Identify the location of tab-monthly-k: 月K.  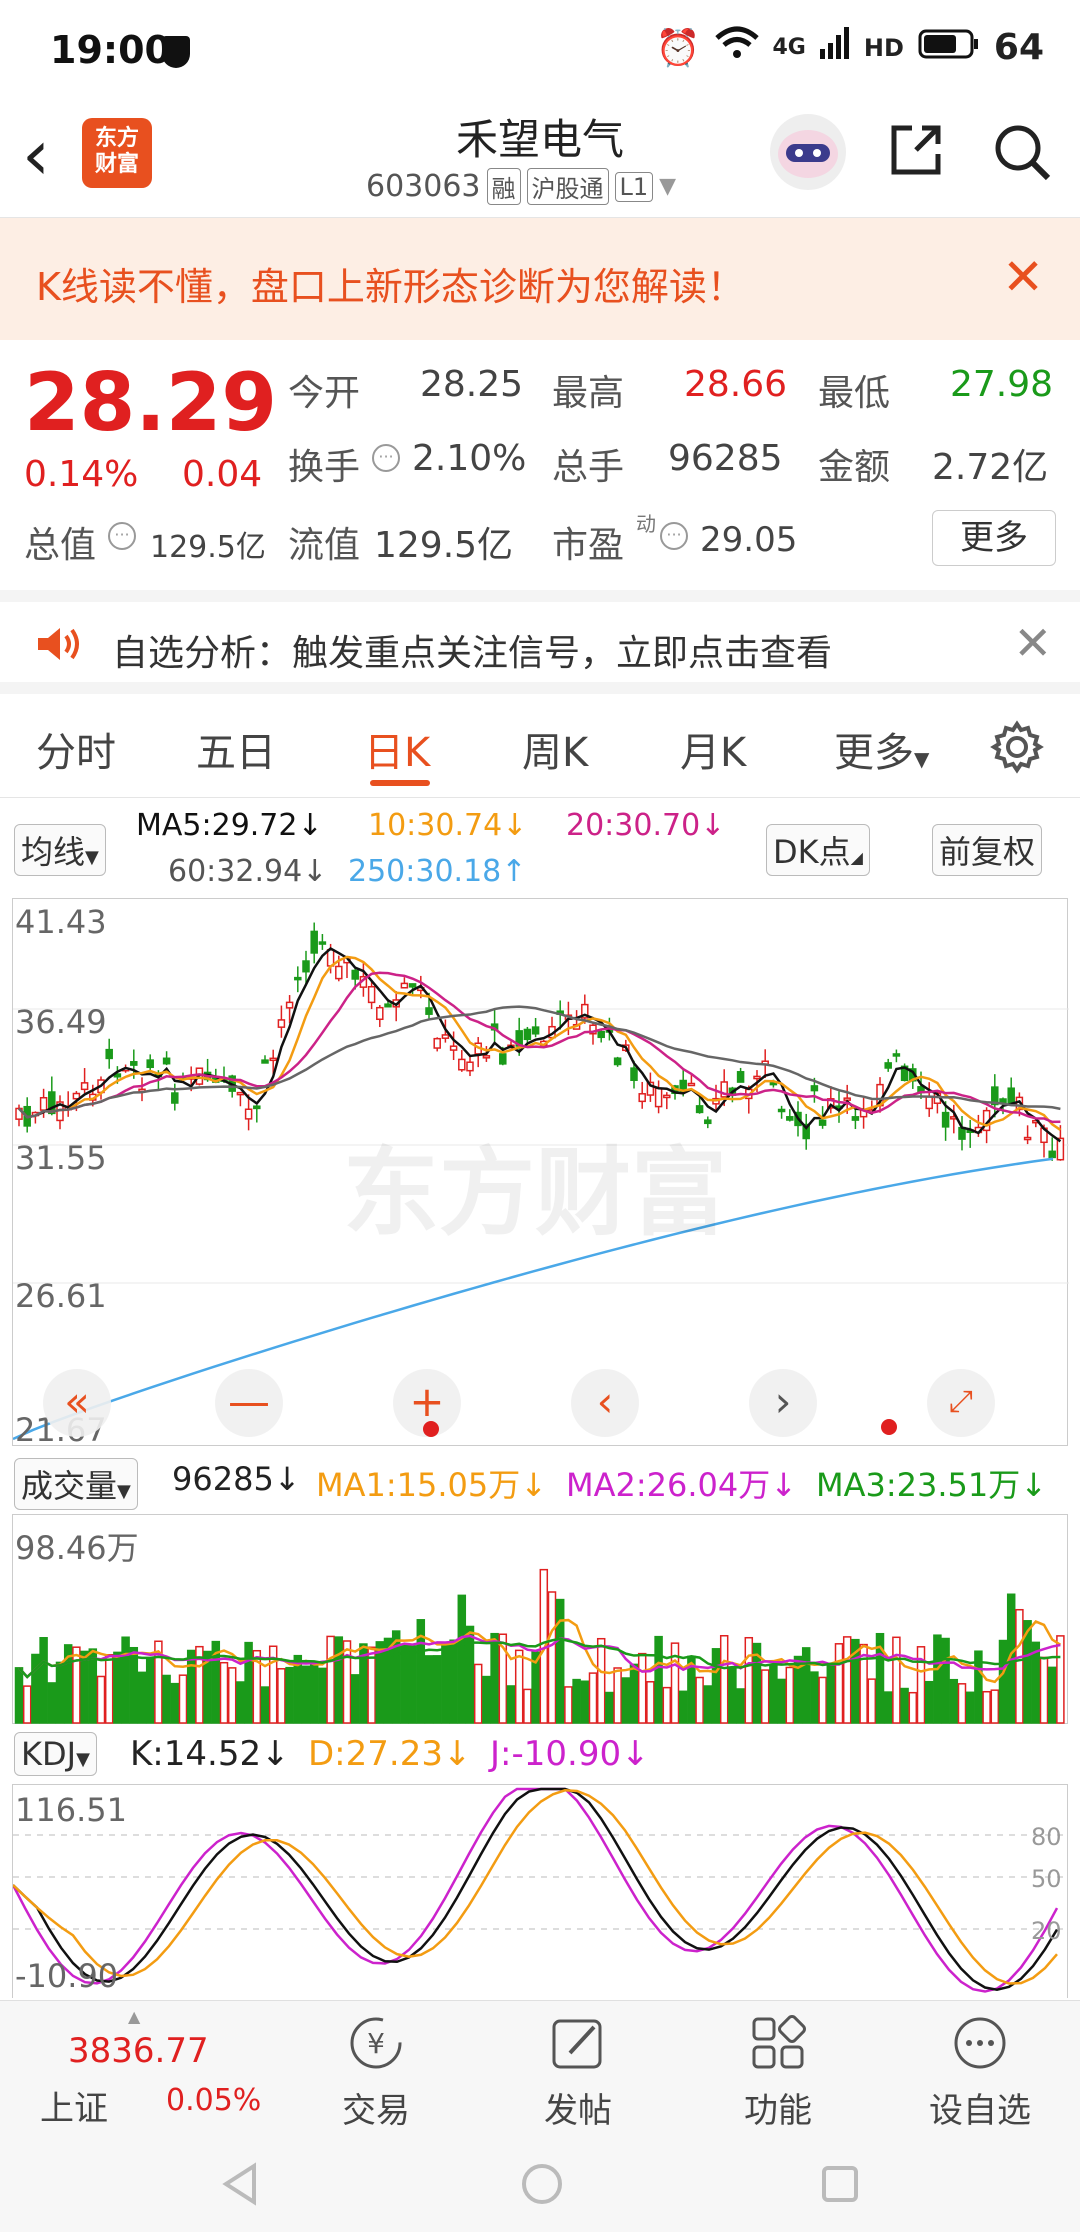
(713, 749).